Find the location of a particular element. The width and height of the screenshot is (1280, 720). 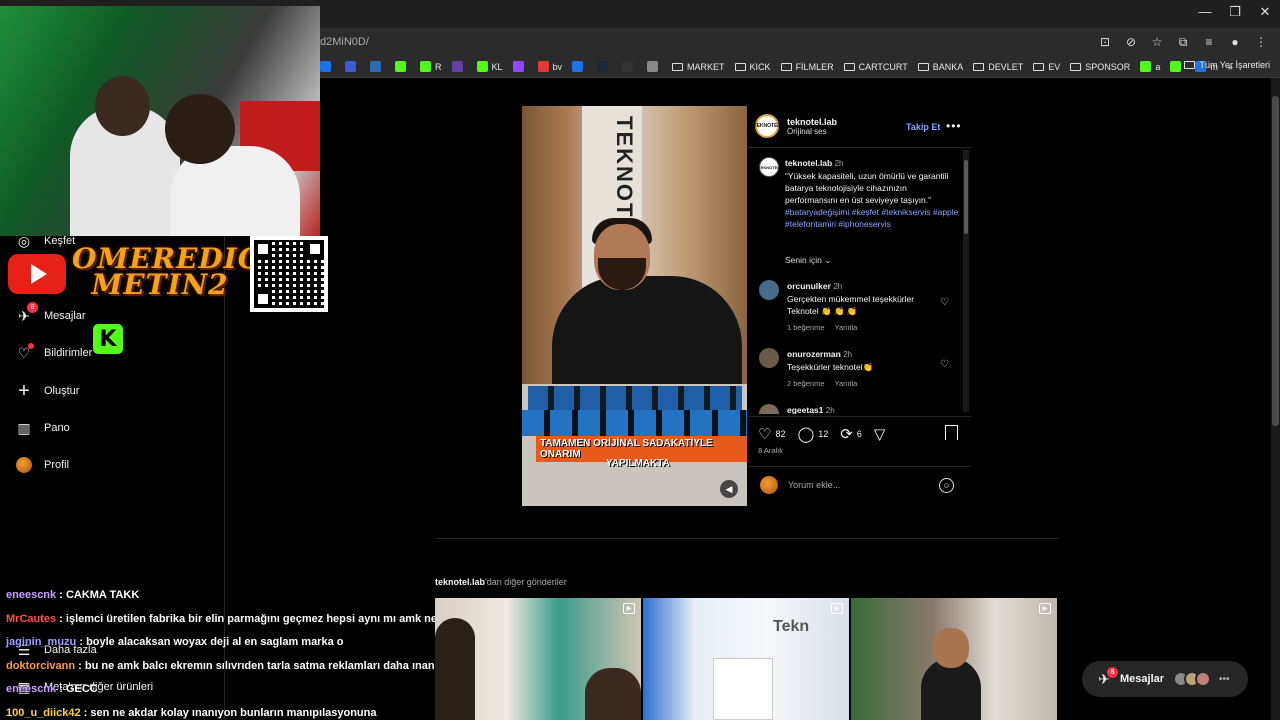

tab-search-icon: ≡ is located at coordinates (1209, 42).